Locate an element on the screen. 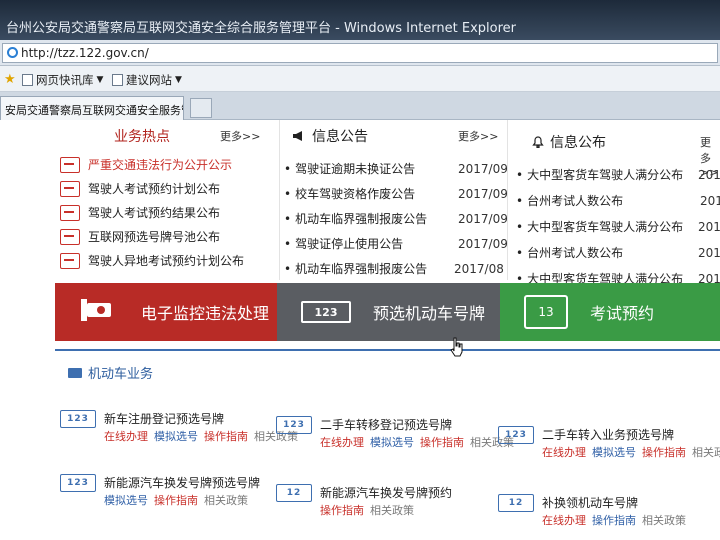  preselect-plate-button: 123 预选机动车号牌 is located at coordinates (388, 312).